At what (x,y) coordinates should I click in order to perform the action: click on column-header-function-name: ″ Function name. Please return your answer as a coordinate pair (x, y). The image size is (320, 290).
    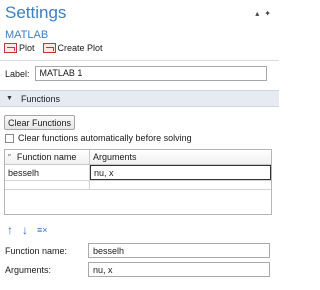
    Looking at the image, I should click on (47, 157).